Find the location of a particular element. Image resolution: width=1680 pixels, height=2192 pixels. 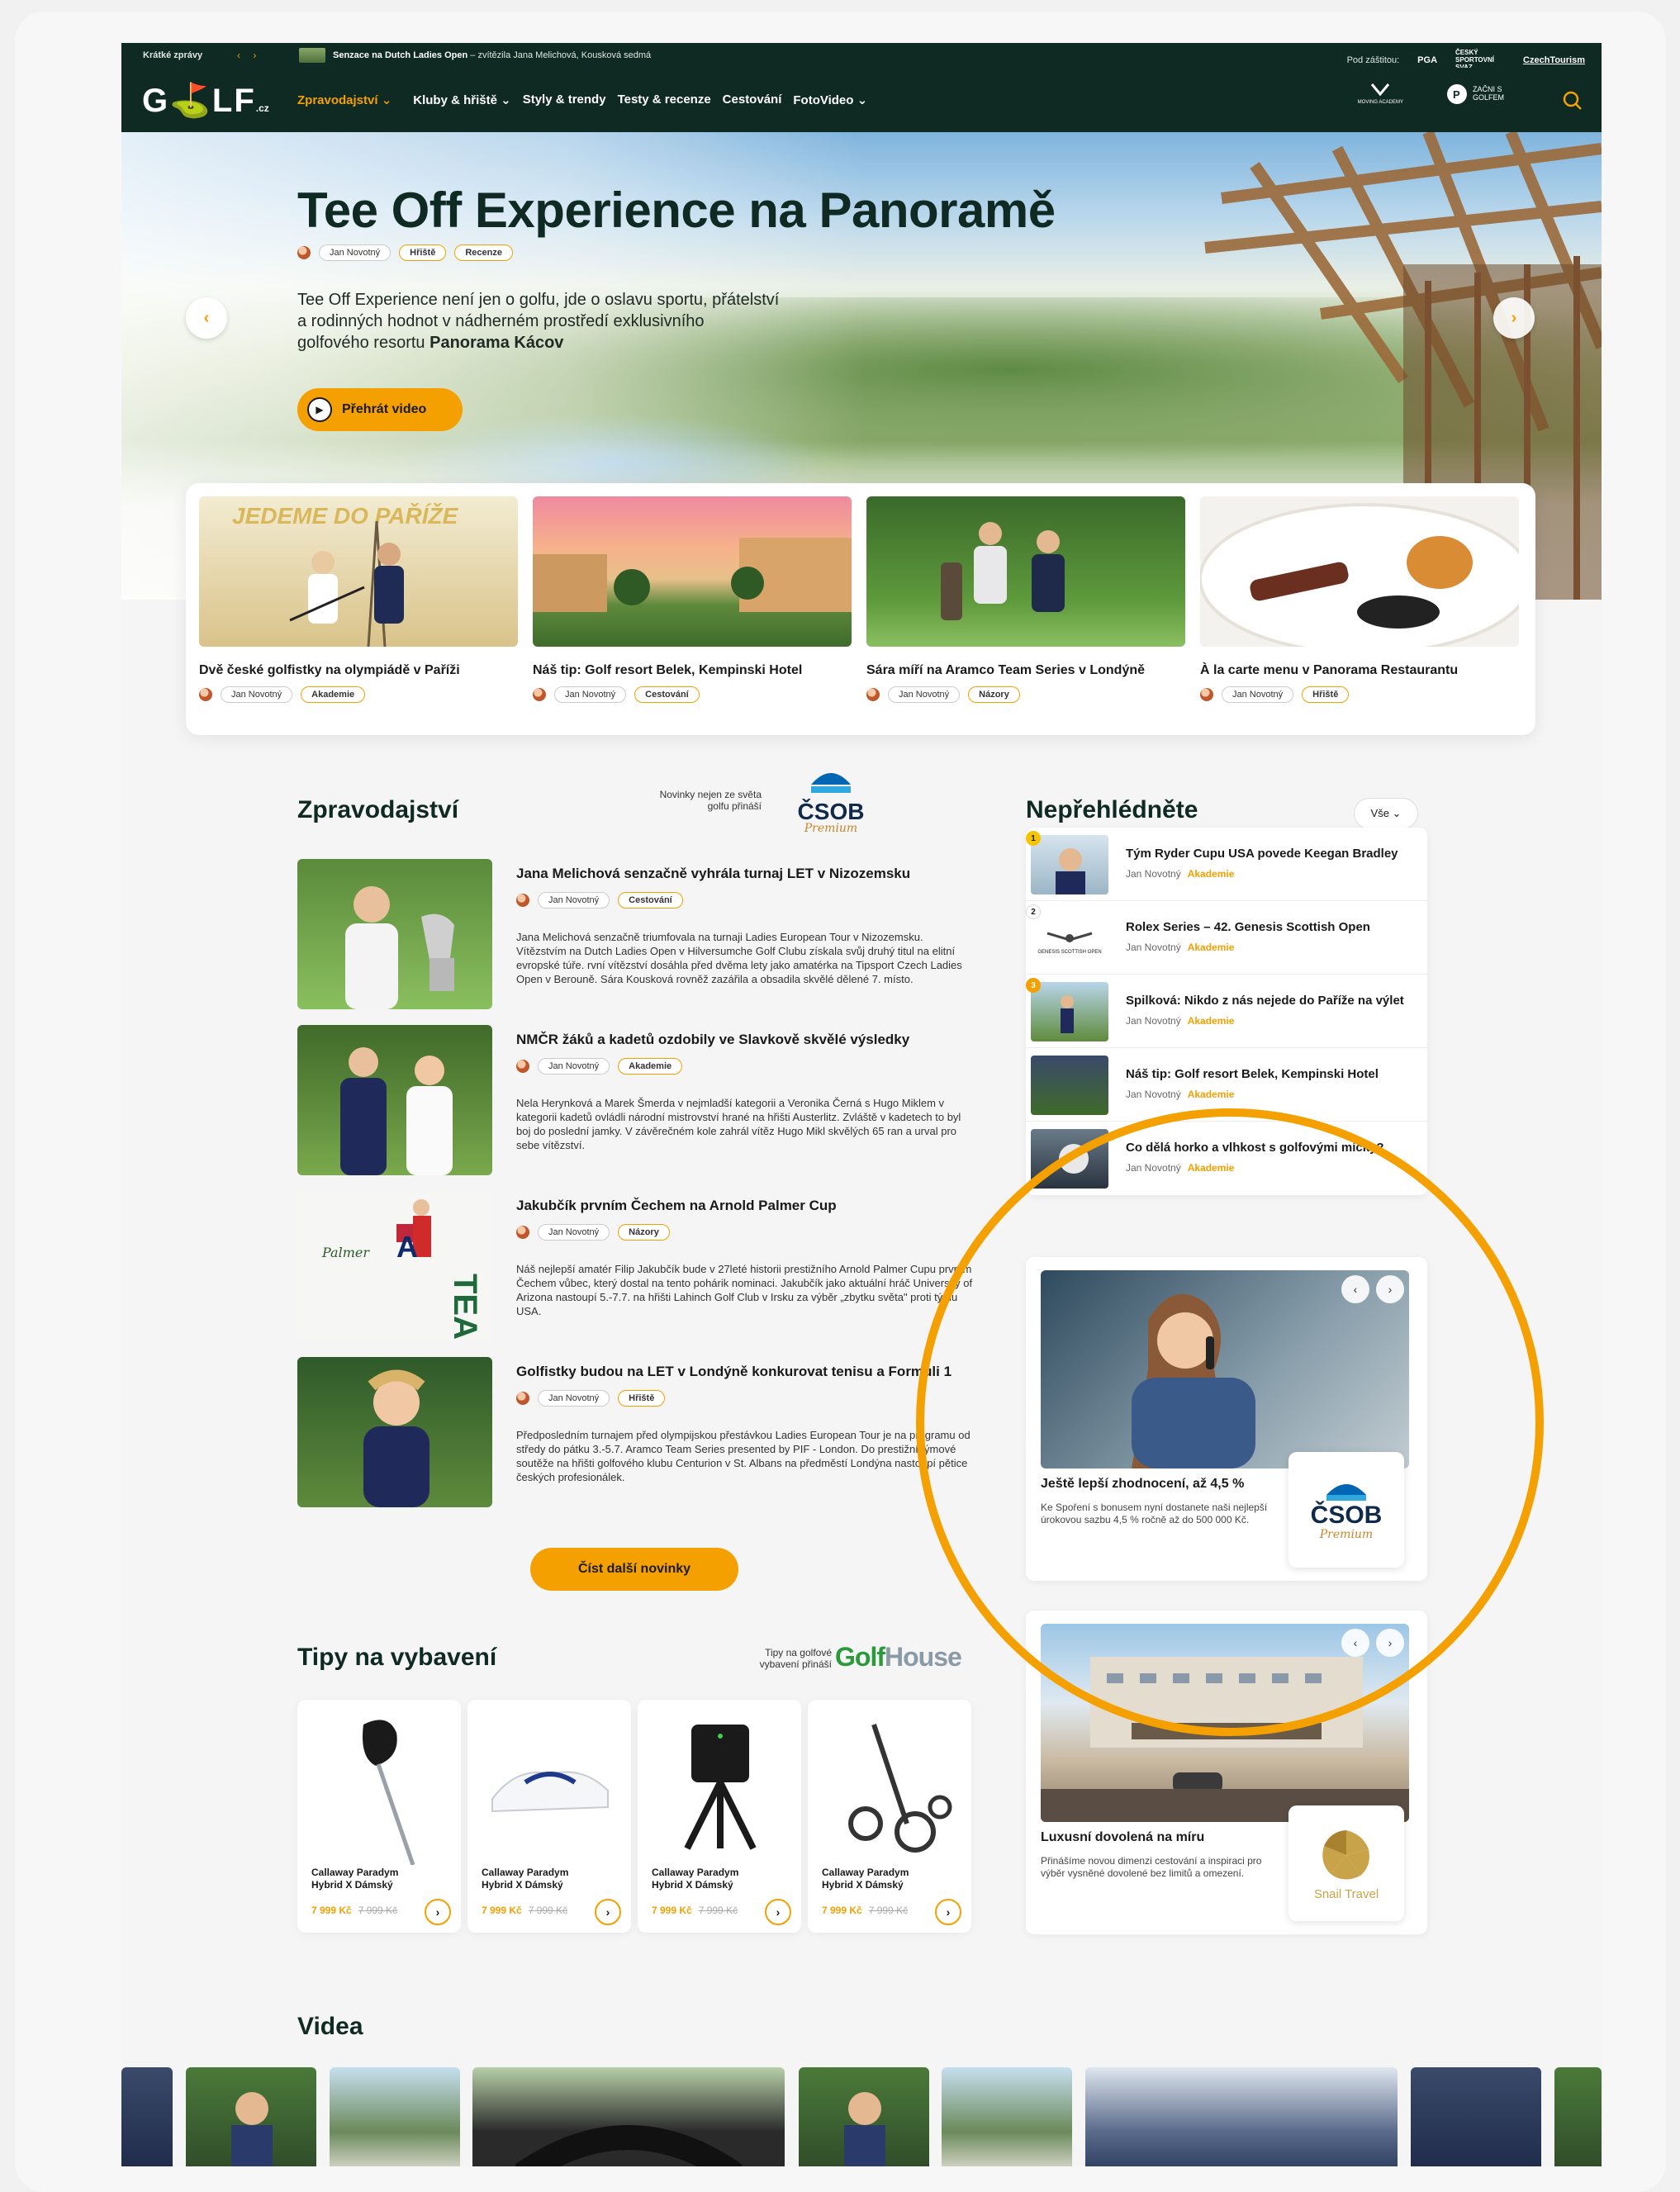

list-title: Tým Ryder Cupu USA povede Keegan Bradley is located at coordinates (1262, 854).